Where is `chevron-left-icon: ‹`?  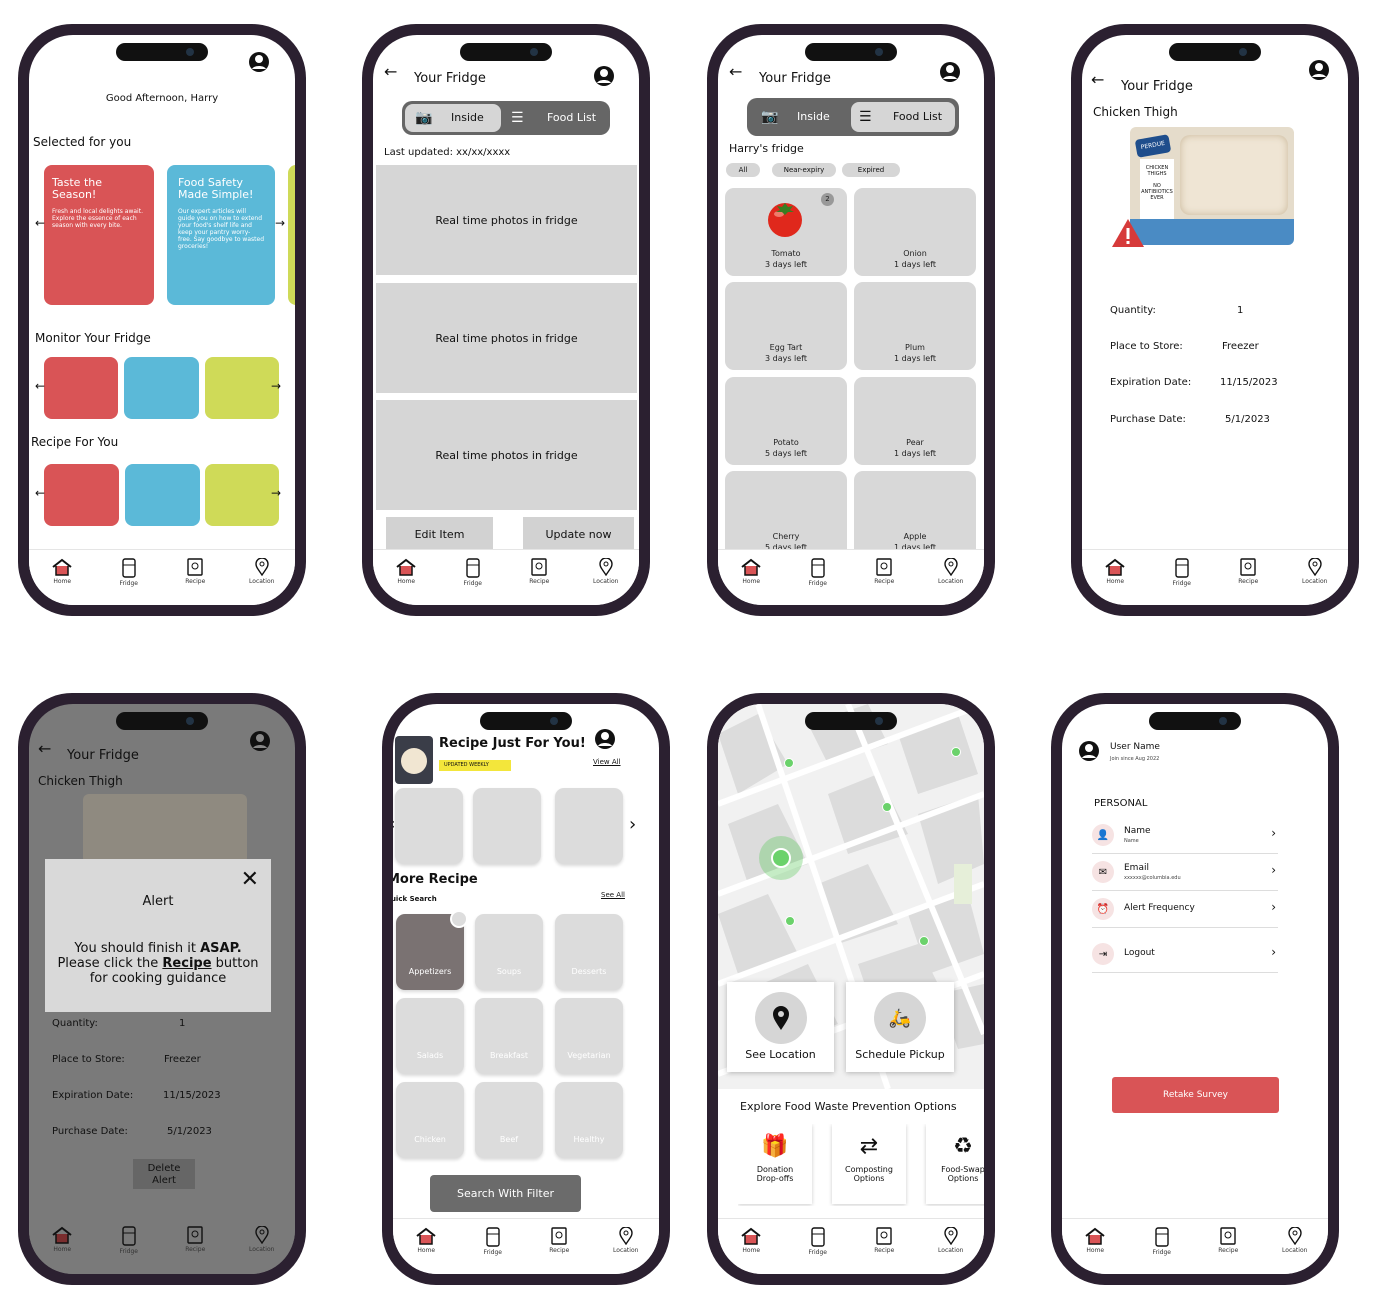
chevron-left-icon: ‹ is located at coordinates (394, 823).